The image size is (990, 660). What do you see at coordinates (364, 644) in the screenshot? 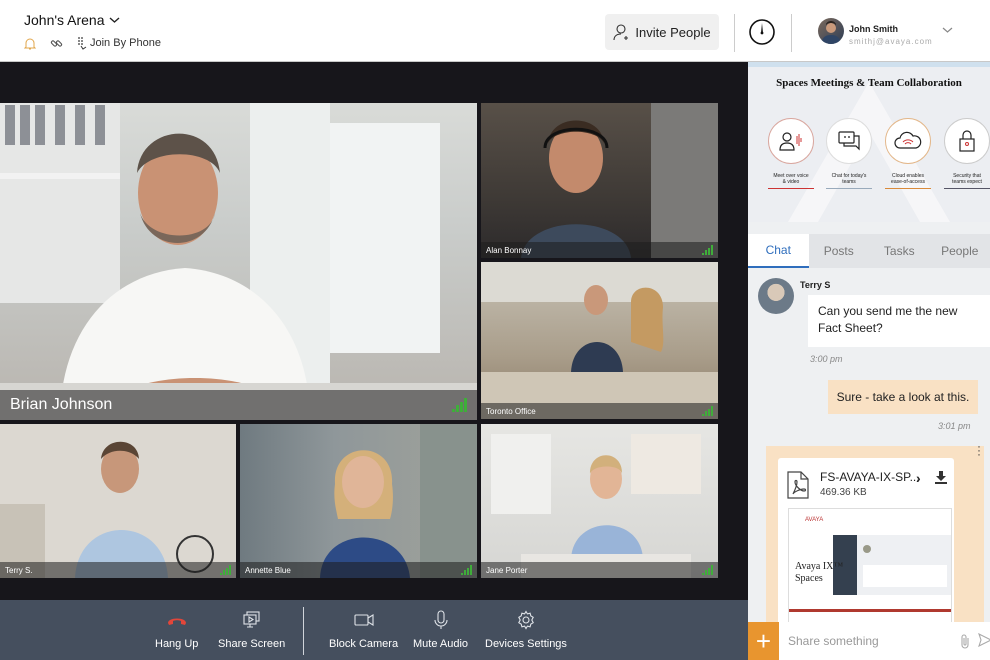
I see `block-camera-label: Block Camera` at bounding box center [364, 644].